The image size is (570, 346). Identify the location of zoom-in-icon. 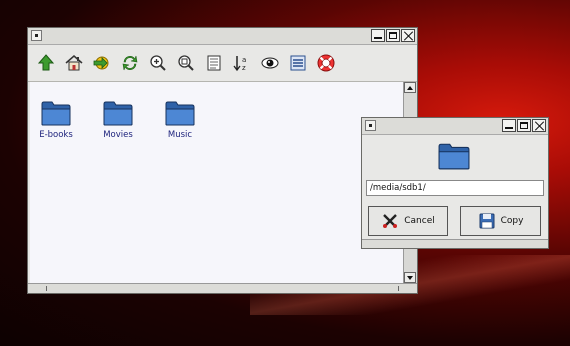
(157, 63).